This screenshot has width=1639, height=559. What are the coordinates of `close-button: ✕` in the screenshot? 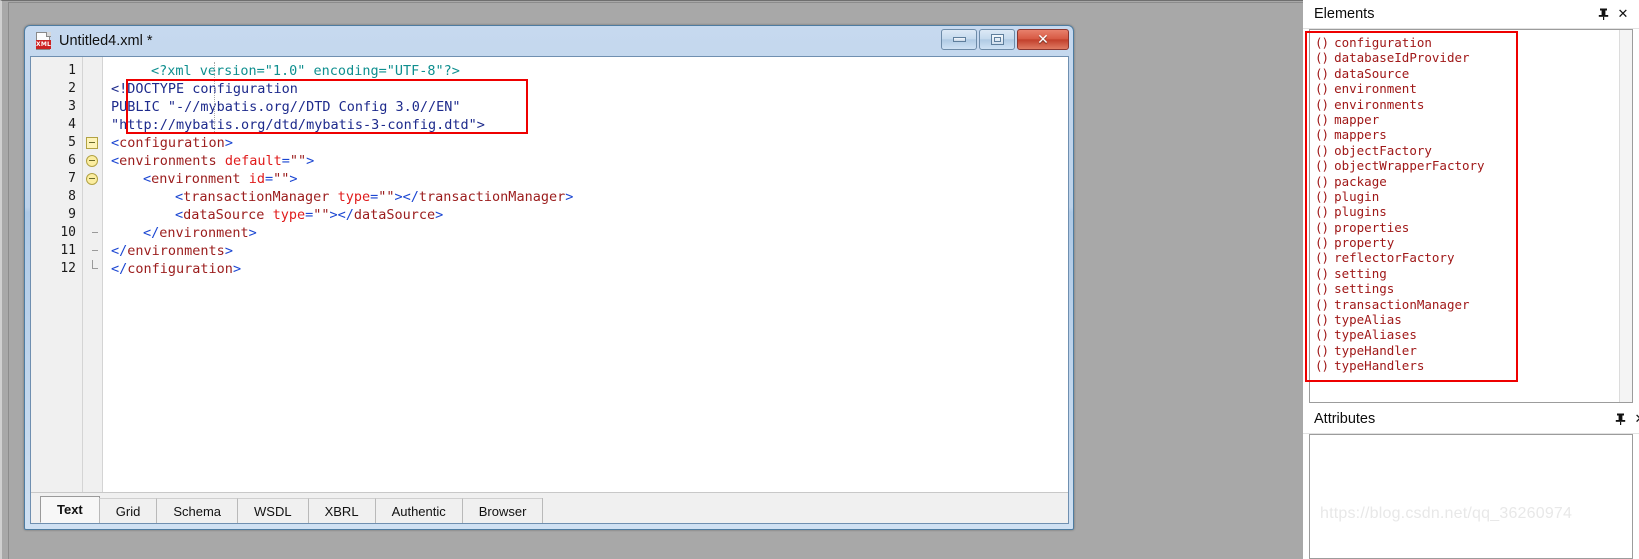 It's located at (1043, 39).